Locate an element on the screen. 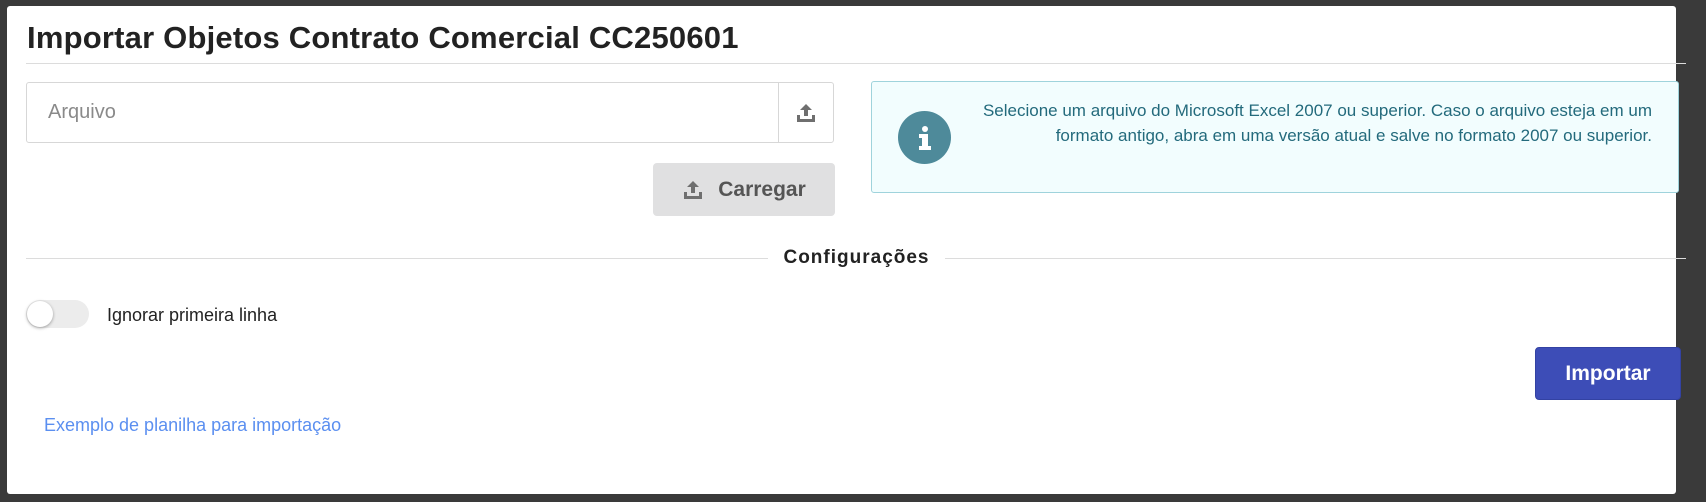 Image resolution: width=1706 pixels, height=502 pixels. section-title: Configurações is located at coordinates (856, 257).